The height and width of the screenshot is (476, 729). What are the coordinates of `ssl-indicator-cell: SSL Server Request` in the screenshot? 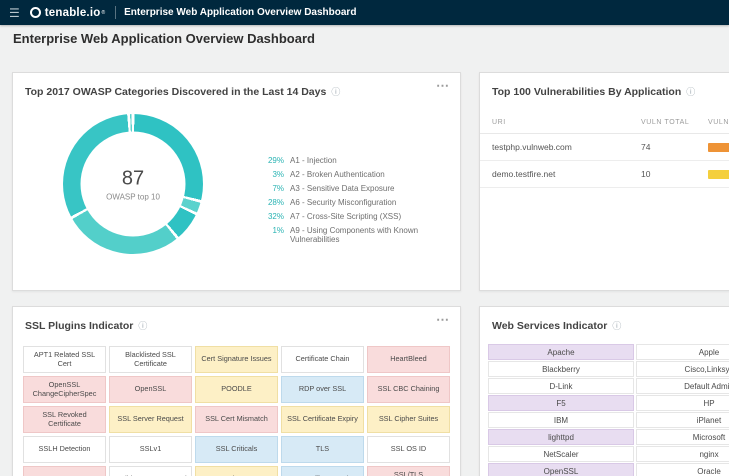 It's located at (150, 419).